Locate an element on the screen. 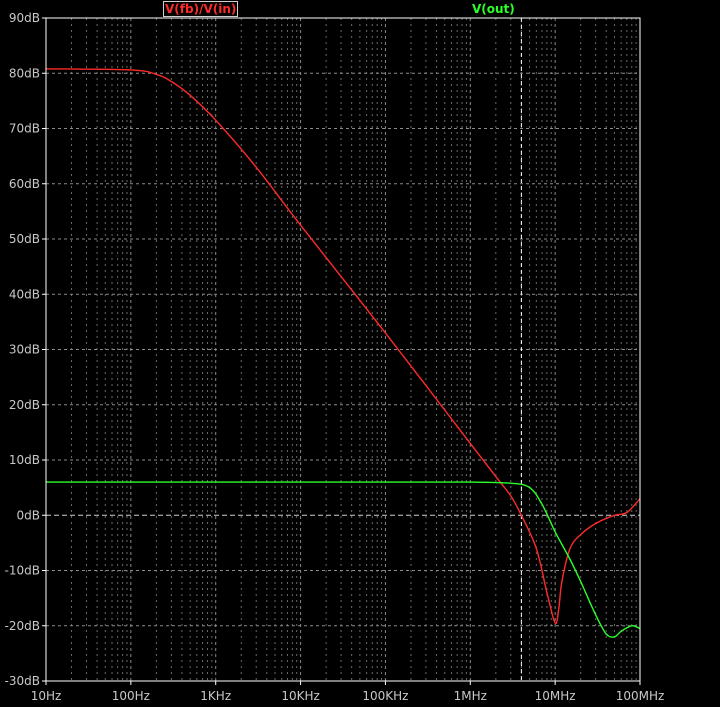 This screenshot has height=707, width=720. y-tick-label: 70dB is located at coordinates (24, 129).